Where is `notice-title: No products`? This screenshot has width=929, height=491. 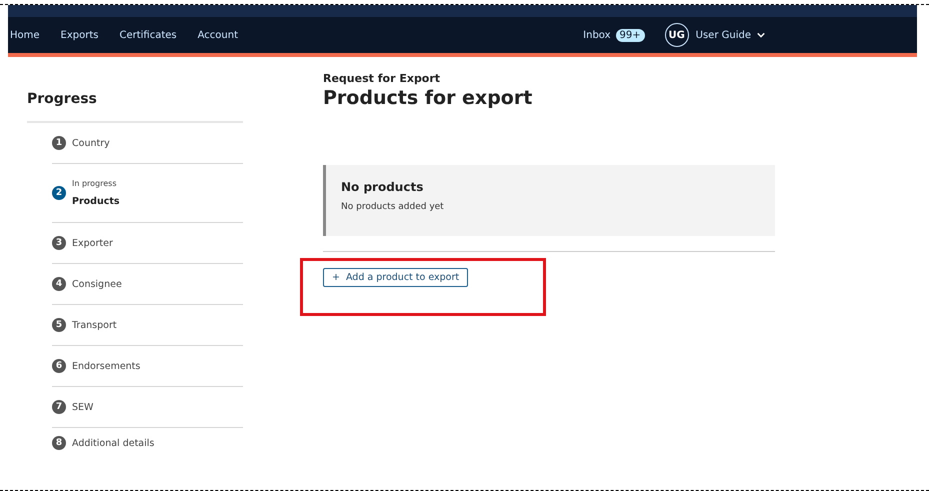 notice-title: No products is located at coordinates (382, 187).